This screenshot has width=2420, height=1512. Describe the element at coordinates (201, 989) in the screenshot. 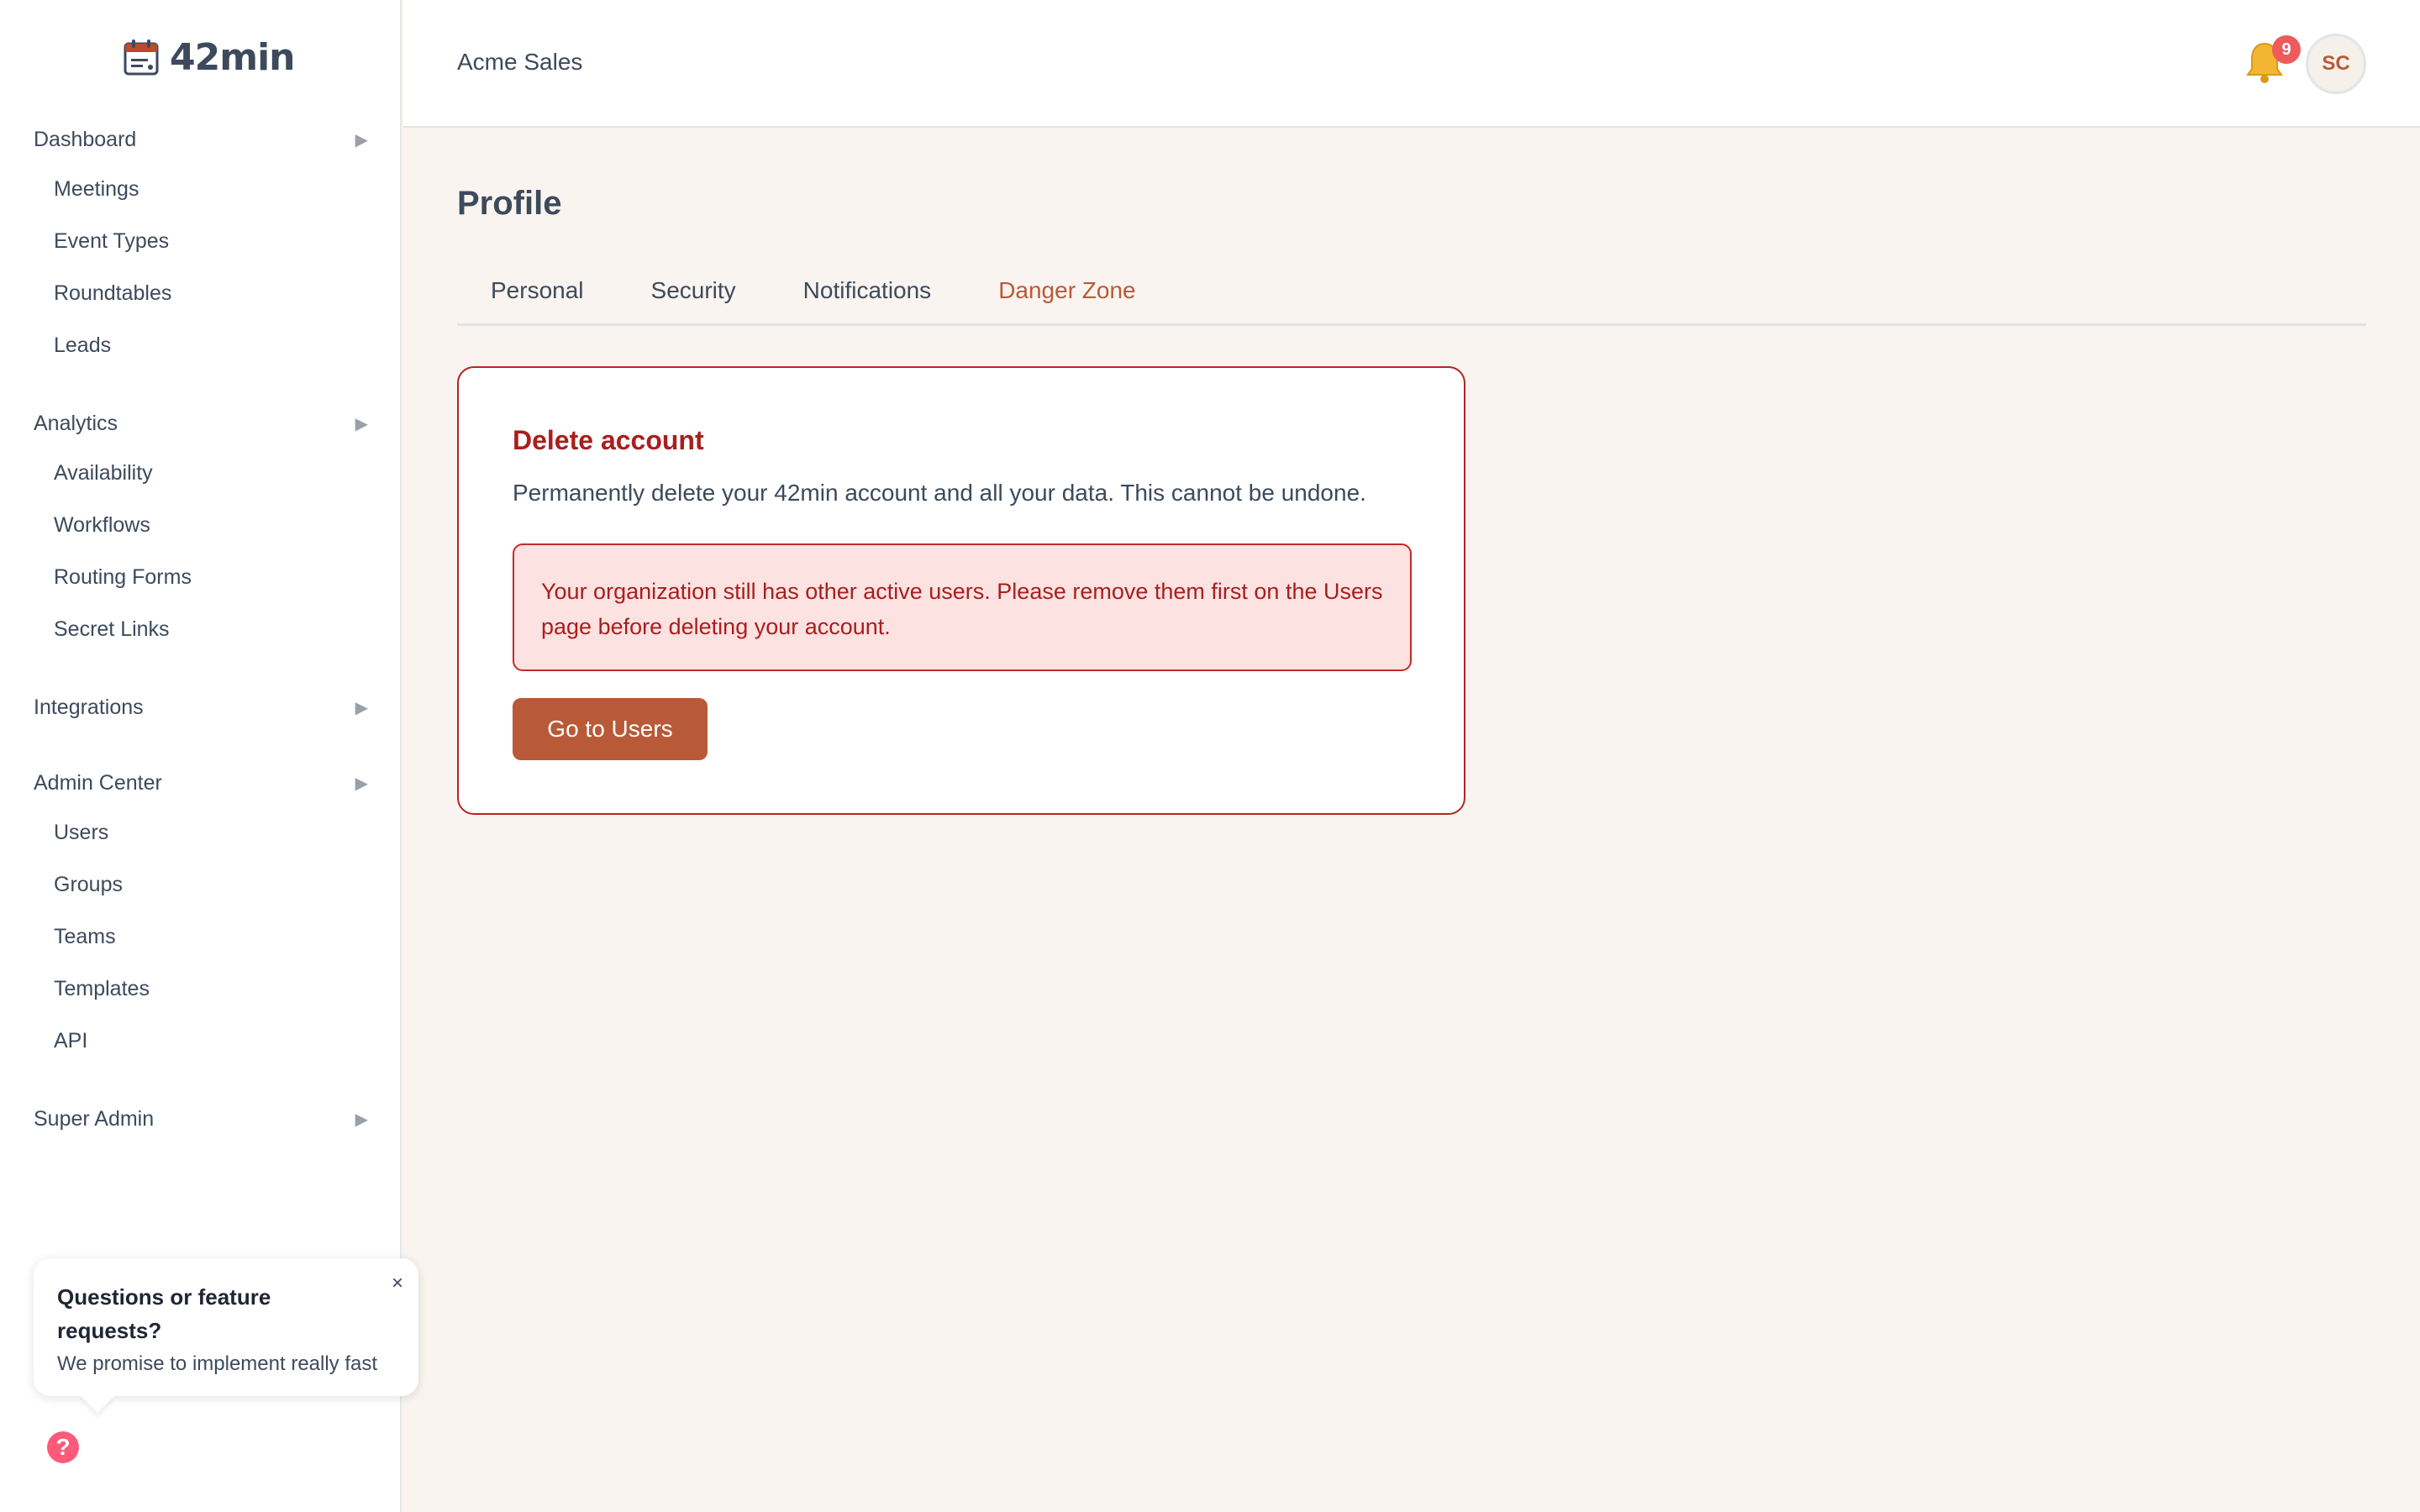

I see `sidebar-item-templates: Templates` at that location.